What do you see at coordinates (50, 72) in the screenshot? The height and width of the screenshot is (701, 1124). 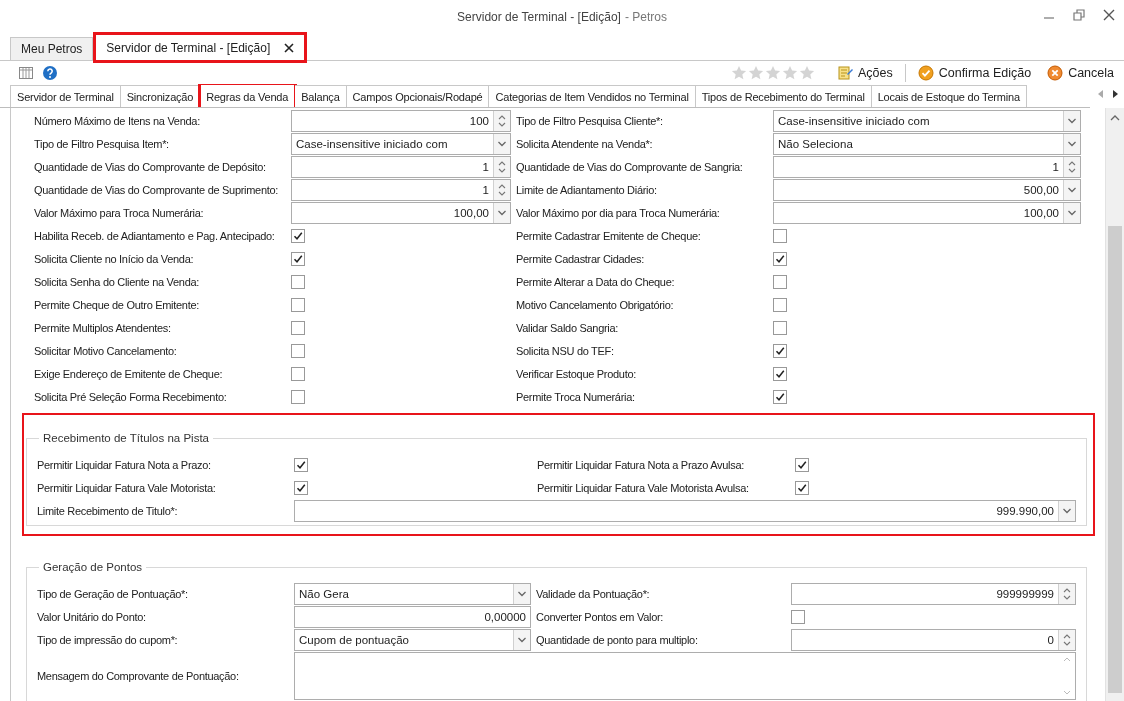 I see `help-icon` at bounding box center [50, 72].